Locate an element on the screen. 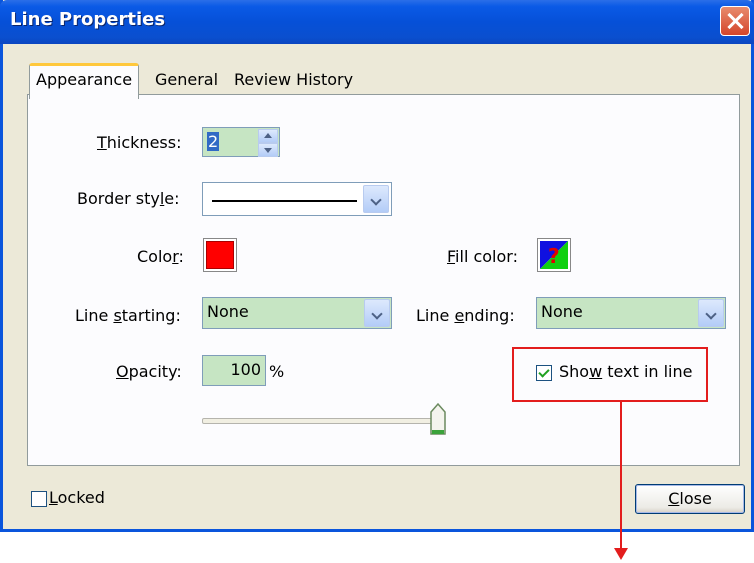 Image resolution: width=754 pixels, height=563 pixels. opacity-field: 100 is located at coordinates (234, 370).